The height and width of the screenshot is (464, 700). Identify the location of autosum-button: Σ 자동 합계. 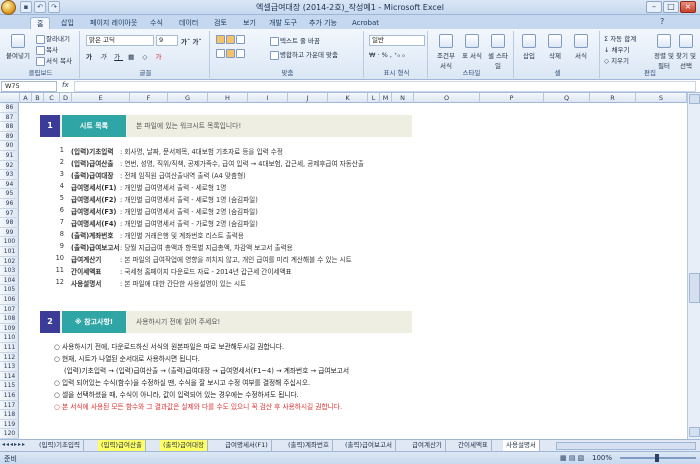
(620, 38).